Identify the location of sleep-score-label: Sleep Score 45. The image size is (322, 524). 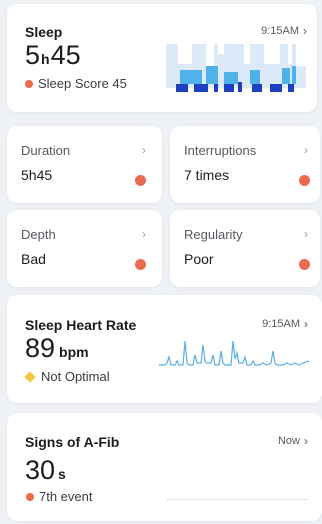
(82, 83).